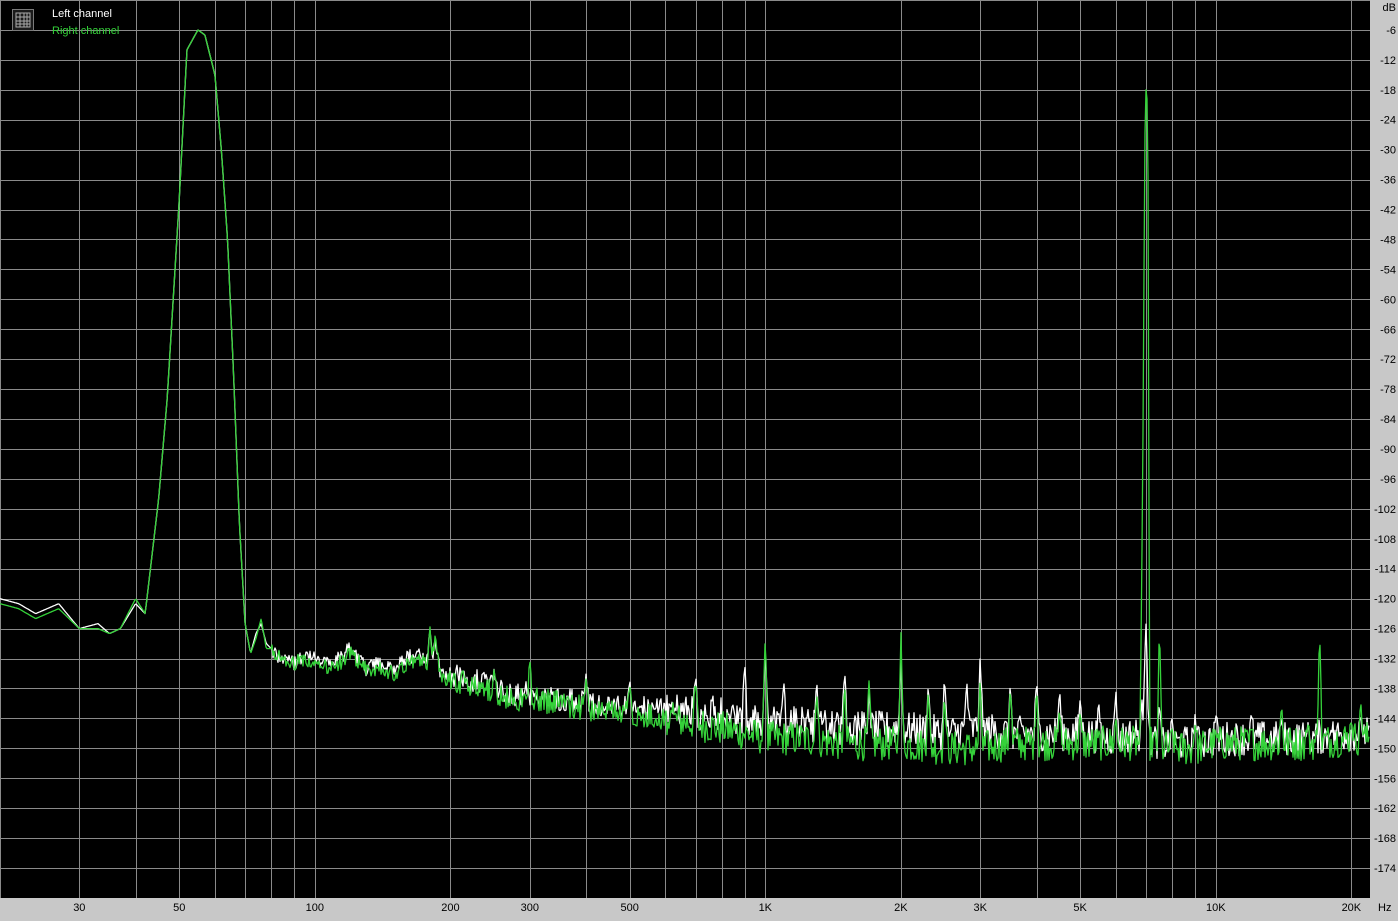 The image size is (1398, 921). What do you see at coordinates (1385, 779) in the screenshot?
I see `y-tick-label: -156` at bounding box center [1385, 779].